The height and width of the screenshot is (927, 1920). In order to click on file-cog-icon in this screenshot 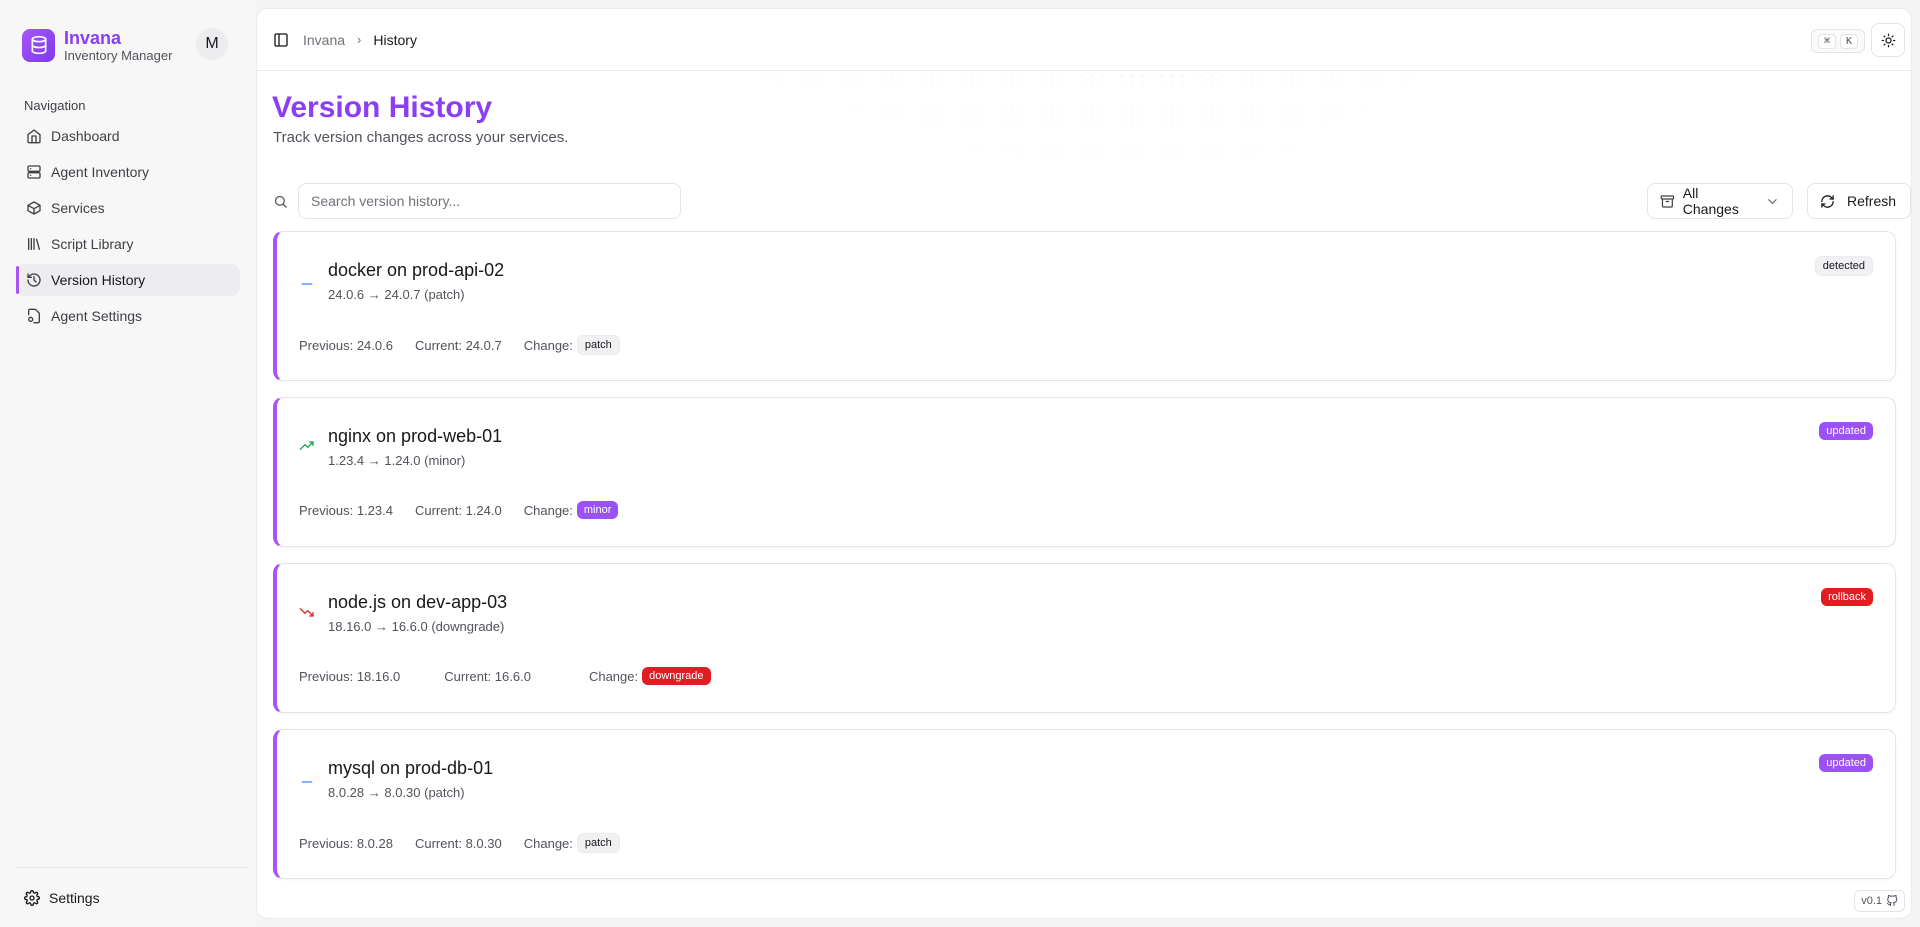, I will do `click(33, 316)`.